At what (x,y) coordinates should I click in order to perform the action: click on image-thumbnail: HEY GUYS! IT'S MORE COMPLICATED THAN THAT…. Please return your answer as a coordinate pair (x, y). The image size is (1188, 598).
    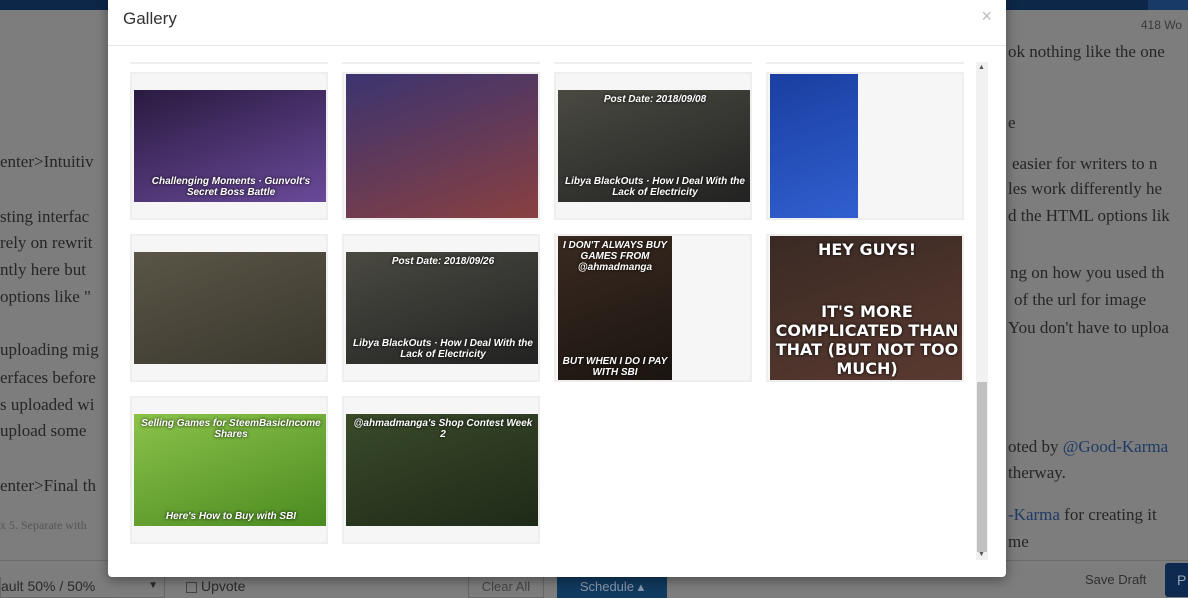
    Looking at the image, I should click on (866, 308).